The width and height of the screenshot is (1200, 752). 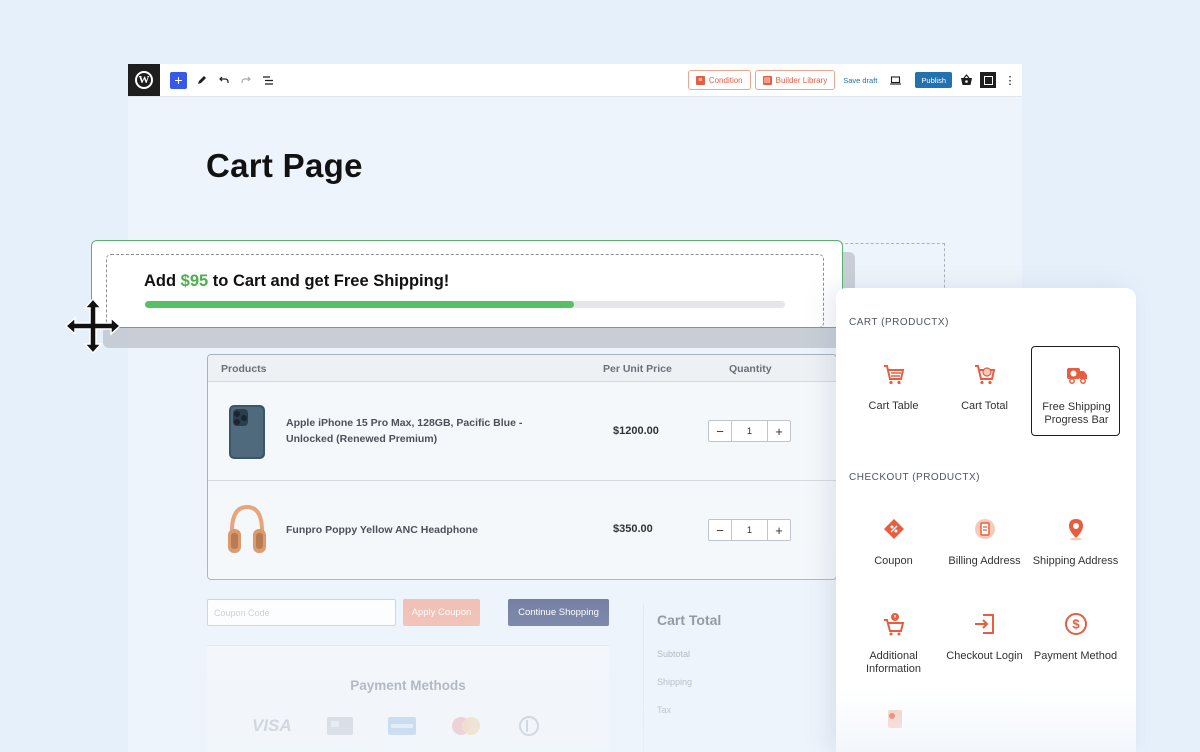 I want to click on login-icon, so click(x=984, y=624).